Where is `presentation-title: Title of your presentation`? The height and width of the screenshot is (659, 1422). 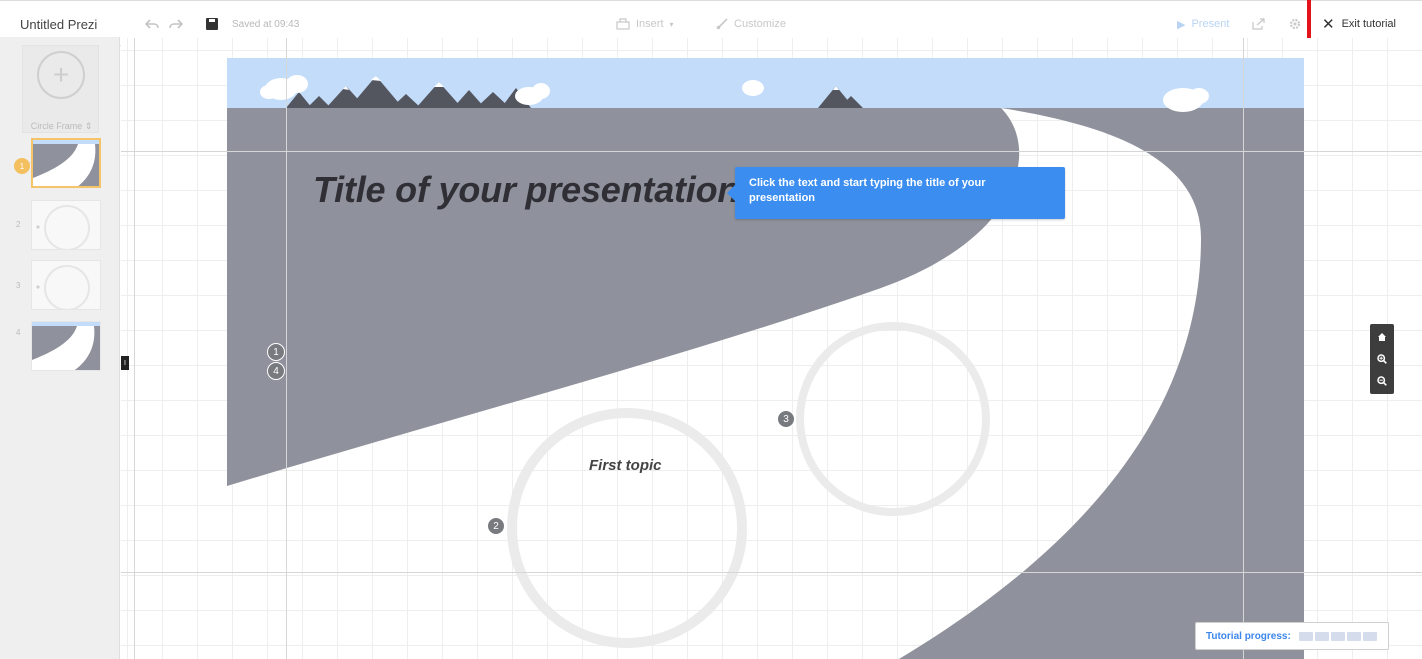 presentation-title: Title of your presentation is located at coordinates (526, 190).